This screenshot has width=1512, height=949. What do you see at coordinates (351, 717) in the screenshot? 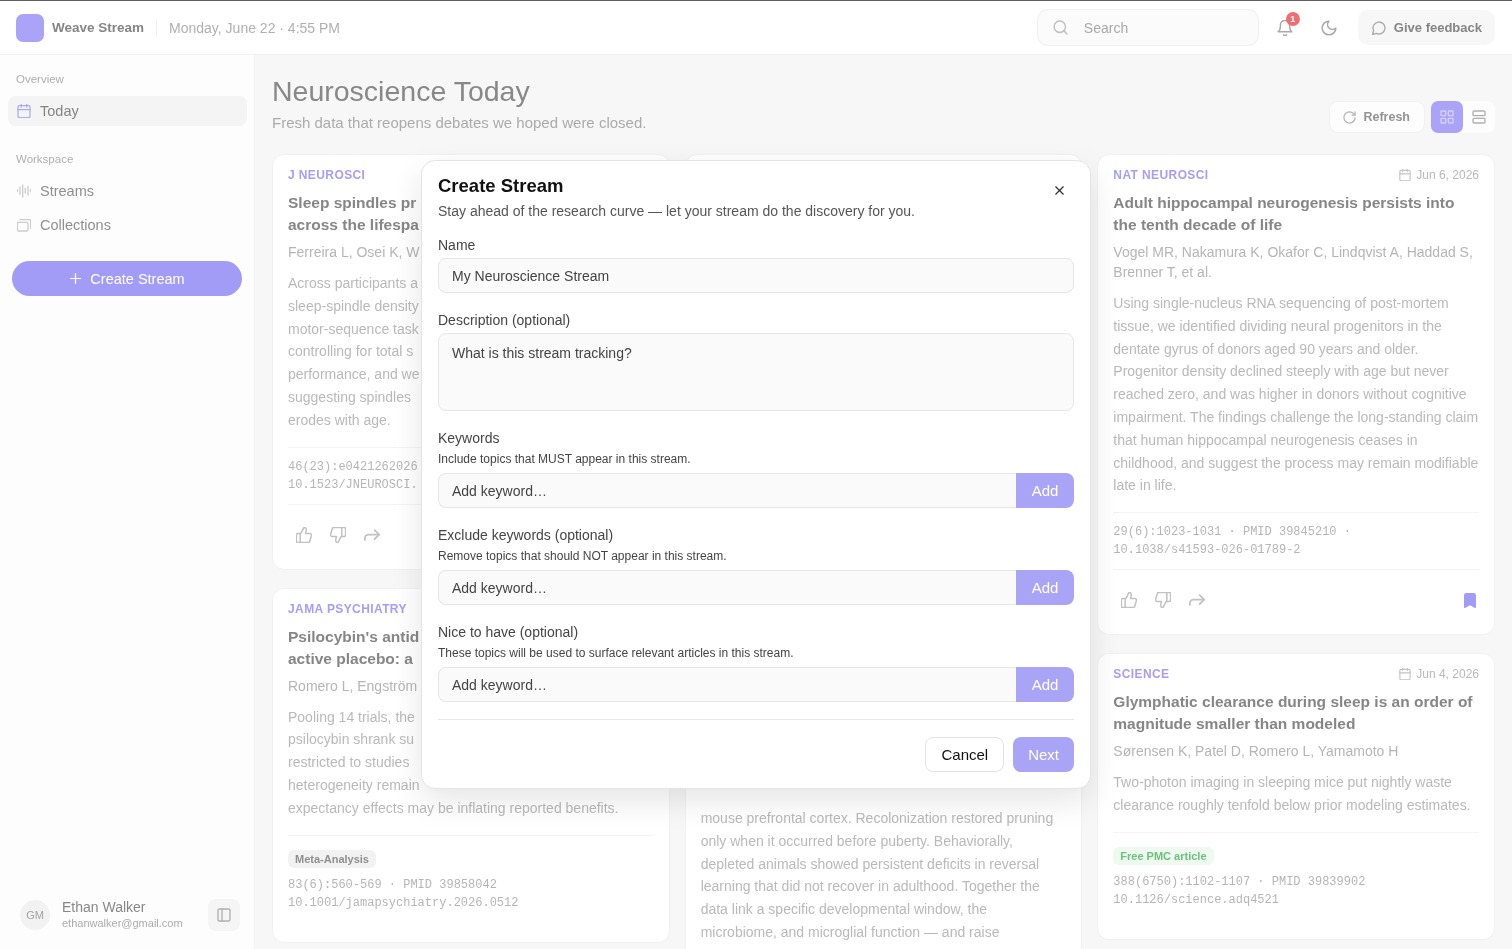
I see `abstract-line: Pooling 14 trials, the` at bounding box center [351, 717].